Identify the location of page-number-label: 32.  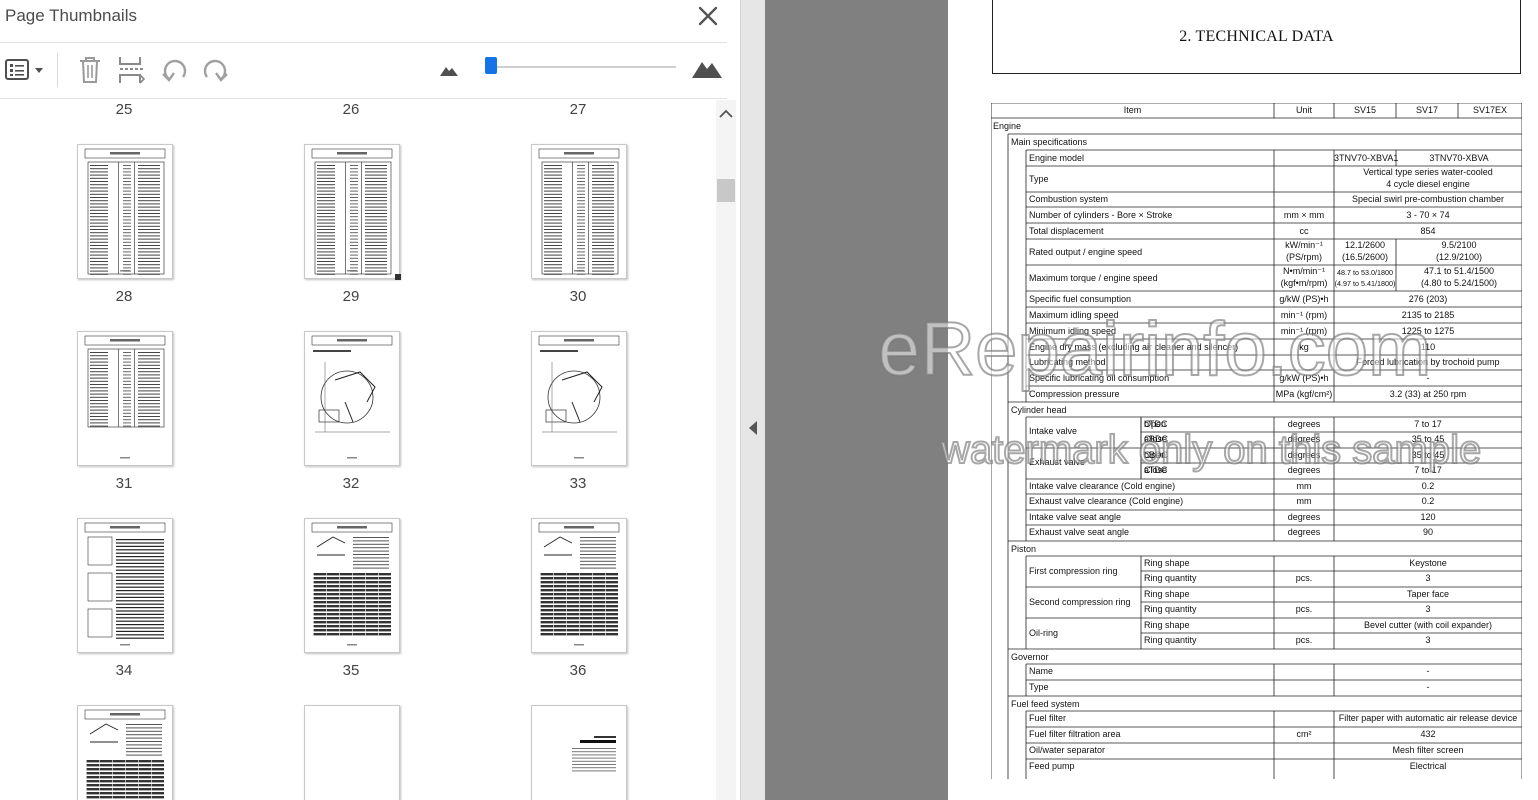
(351, 483).